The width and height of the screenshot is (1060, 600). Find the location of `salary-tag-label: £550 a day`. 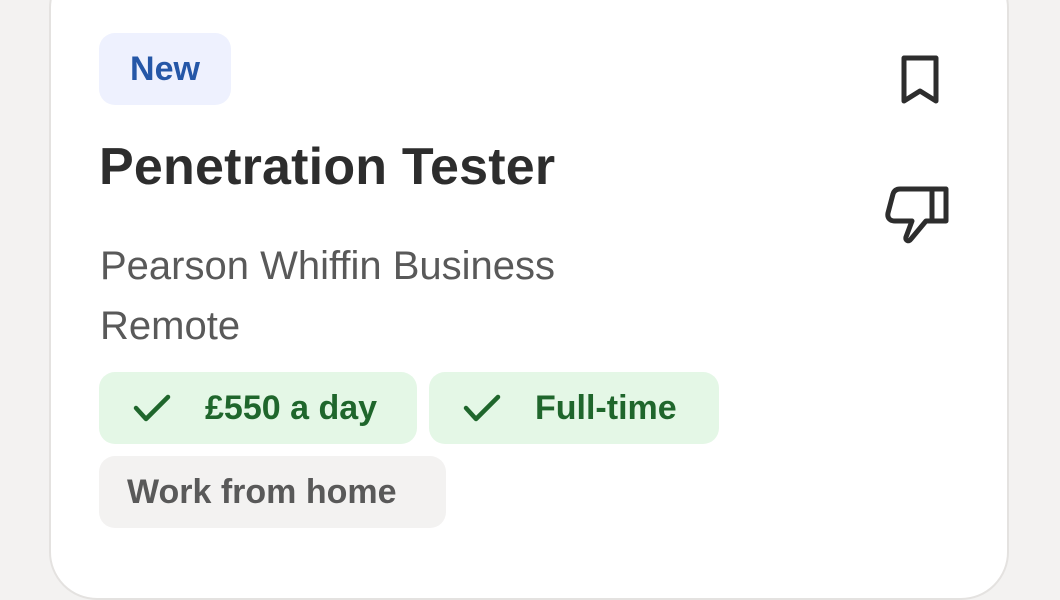

salary-tag-label: £550 a day is located at coordinates (291, 407).